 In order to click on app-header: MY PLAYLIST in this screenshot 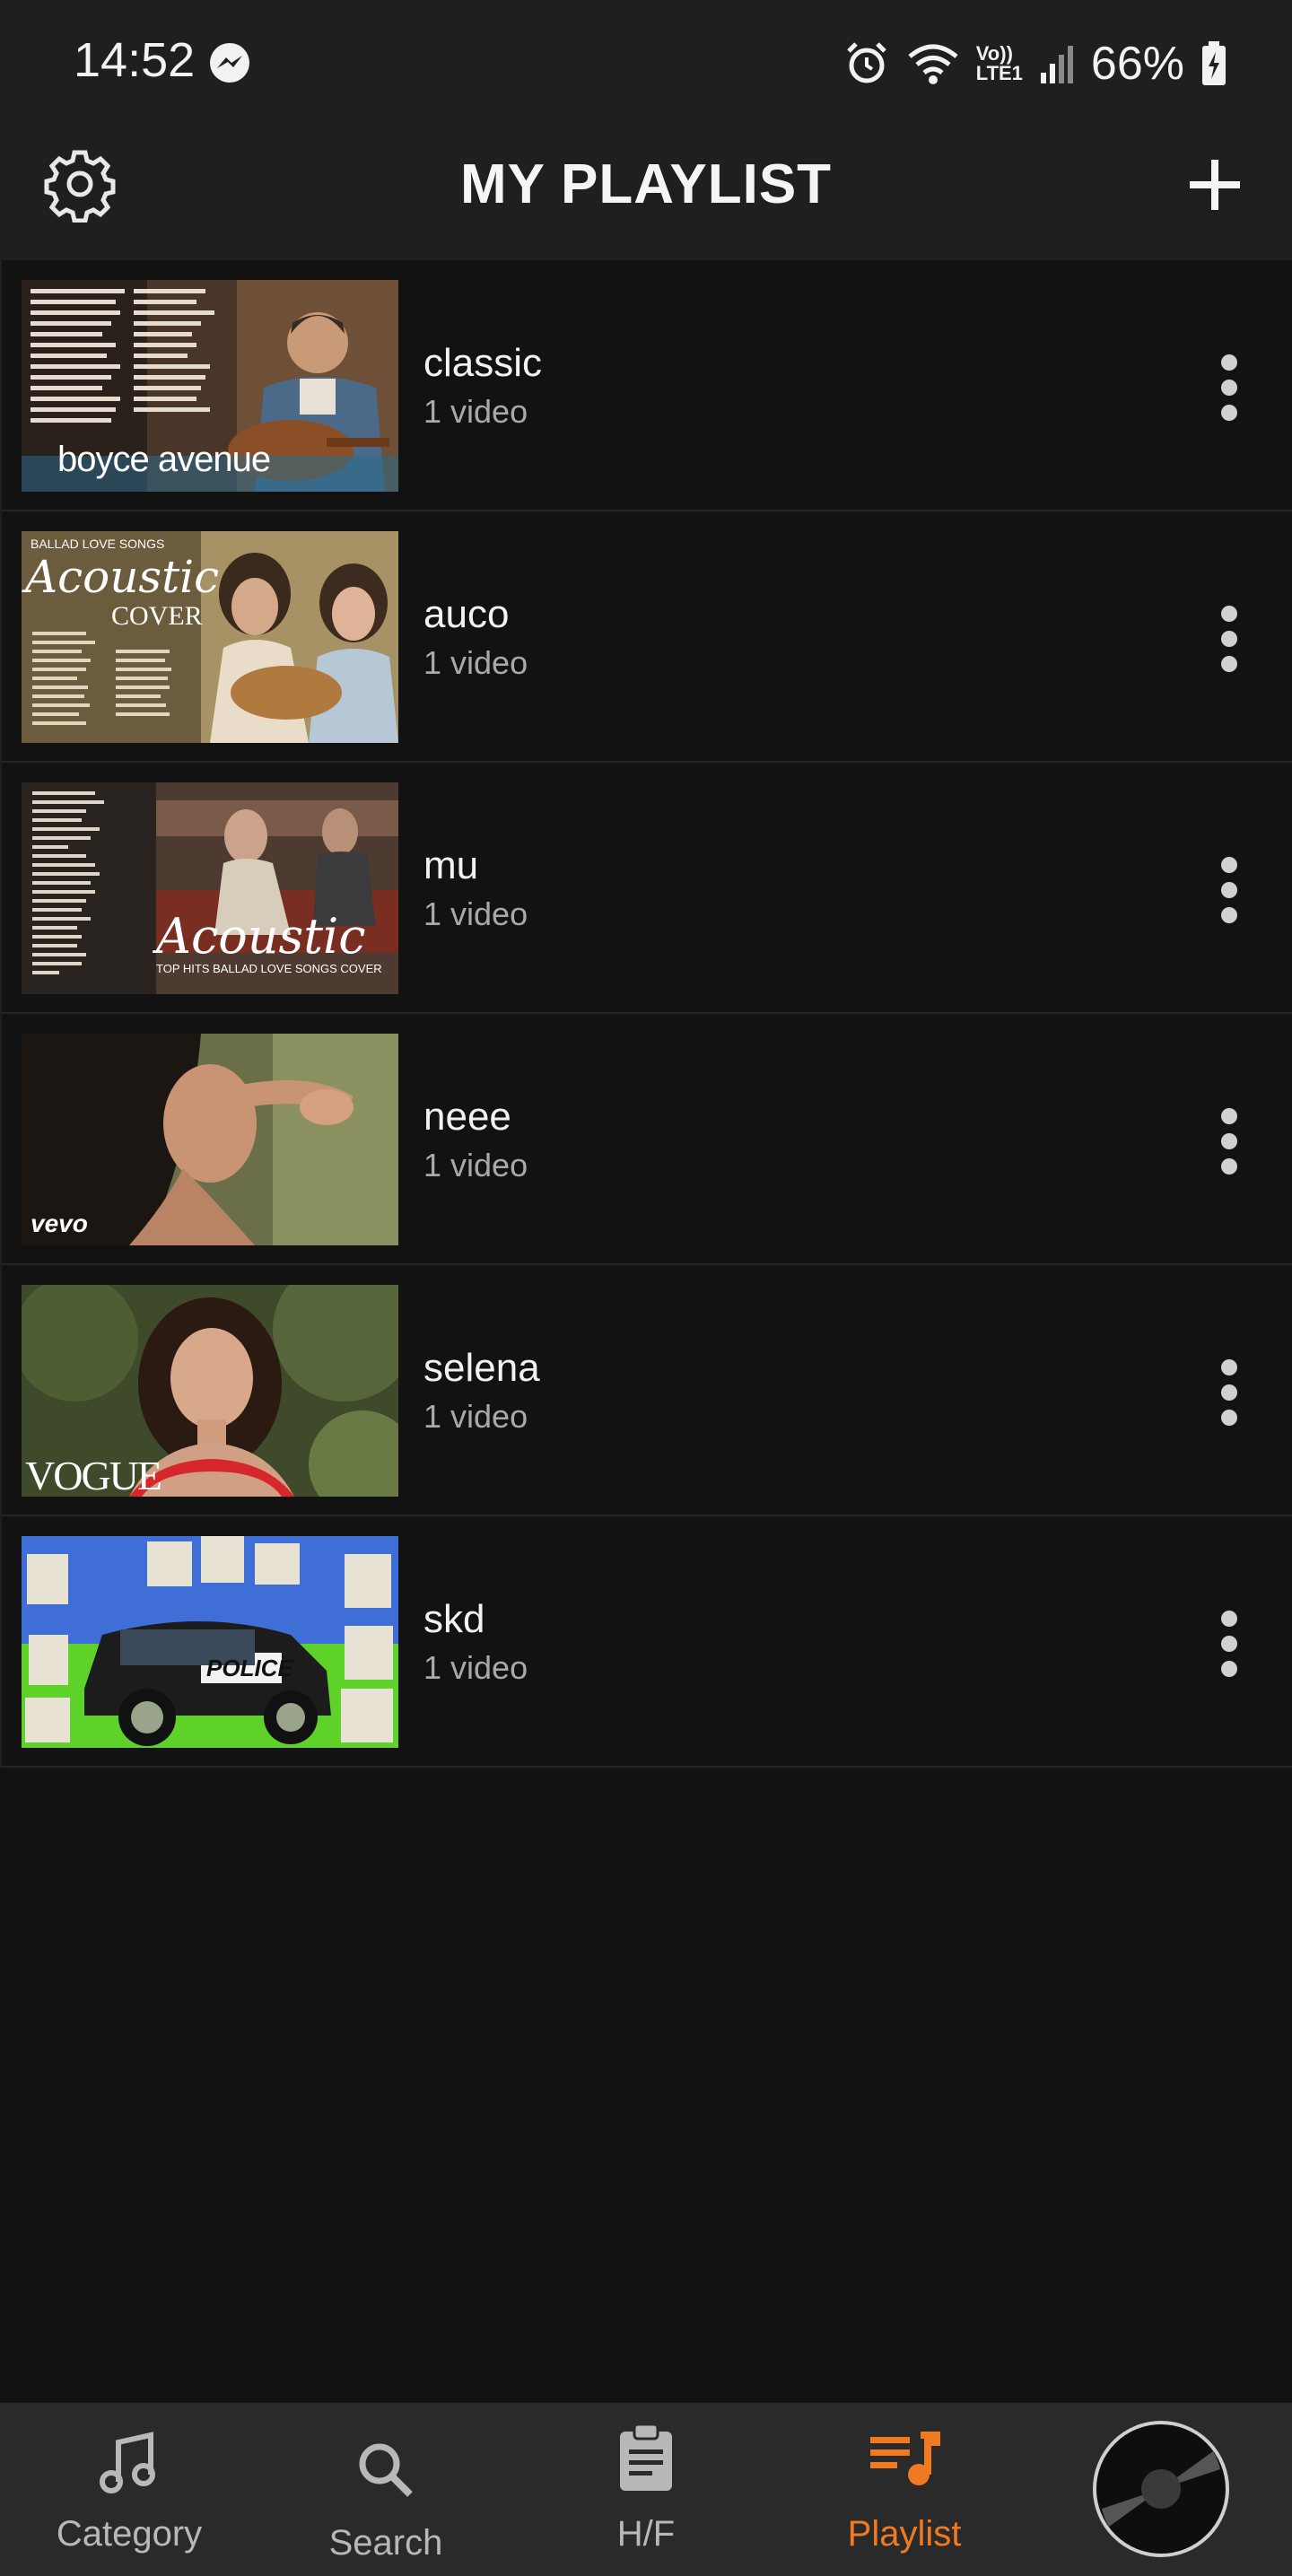, I will do `click(646, 193)`.